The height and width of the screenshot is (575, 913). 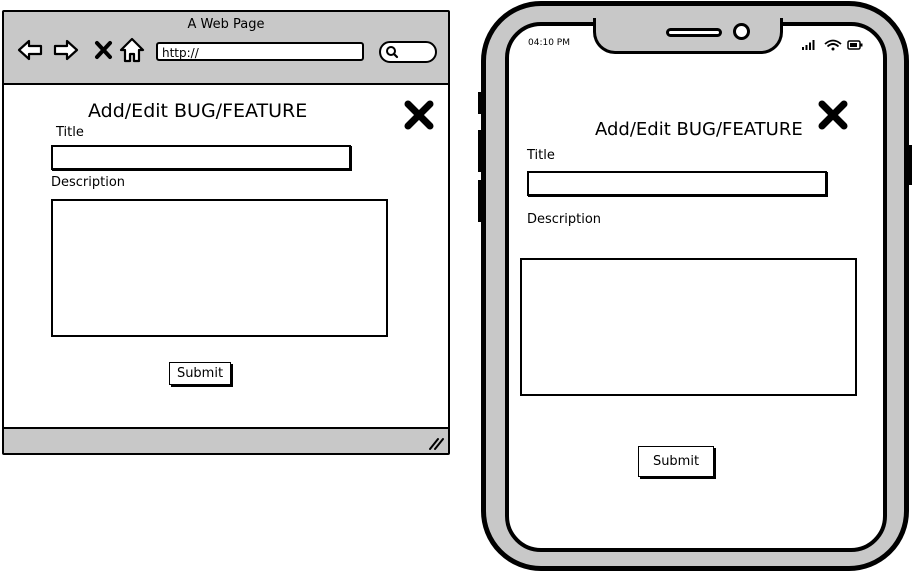 What do you see at coordinates (66, 50) in the screenshot?
I see `forward-arrow-icon` at bounding box center [66, 50].